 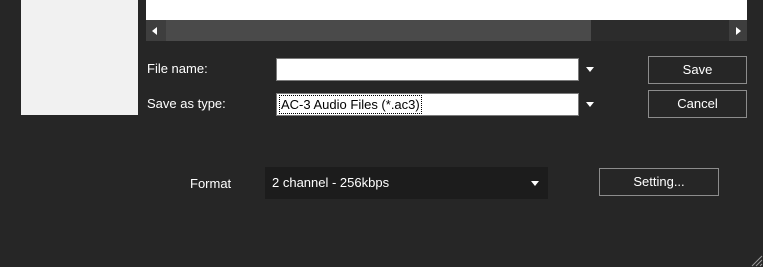 What do you see at coordinates (350, 104) in the screenshot?
I see `save-as-type-value: AC-3 Audio Files (*.ac3)` at bounding box center [350, 104].